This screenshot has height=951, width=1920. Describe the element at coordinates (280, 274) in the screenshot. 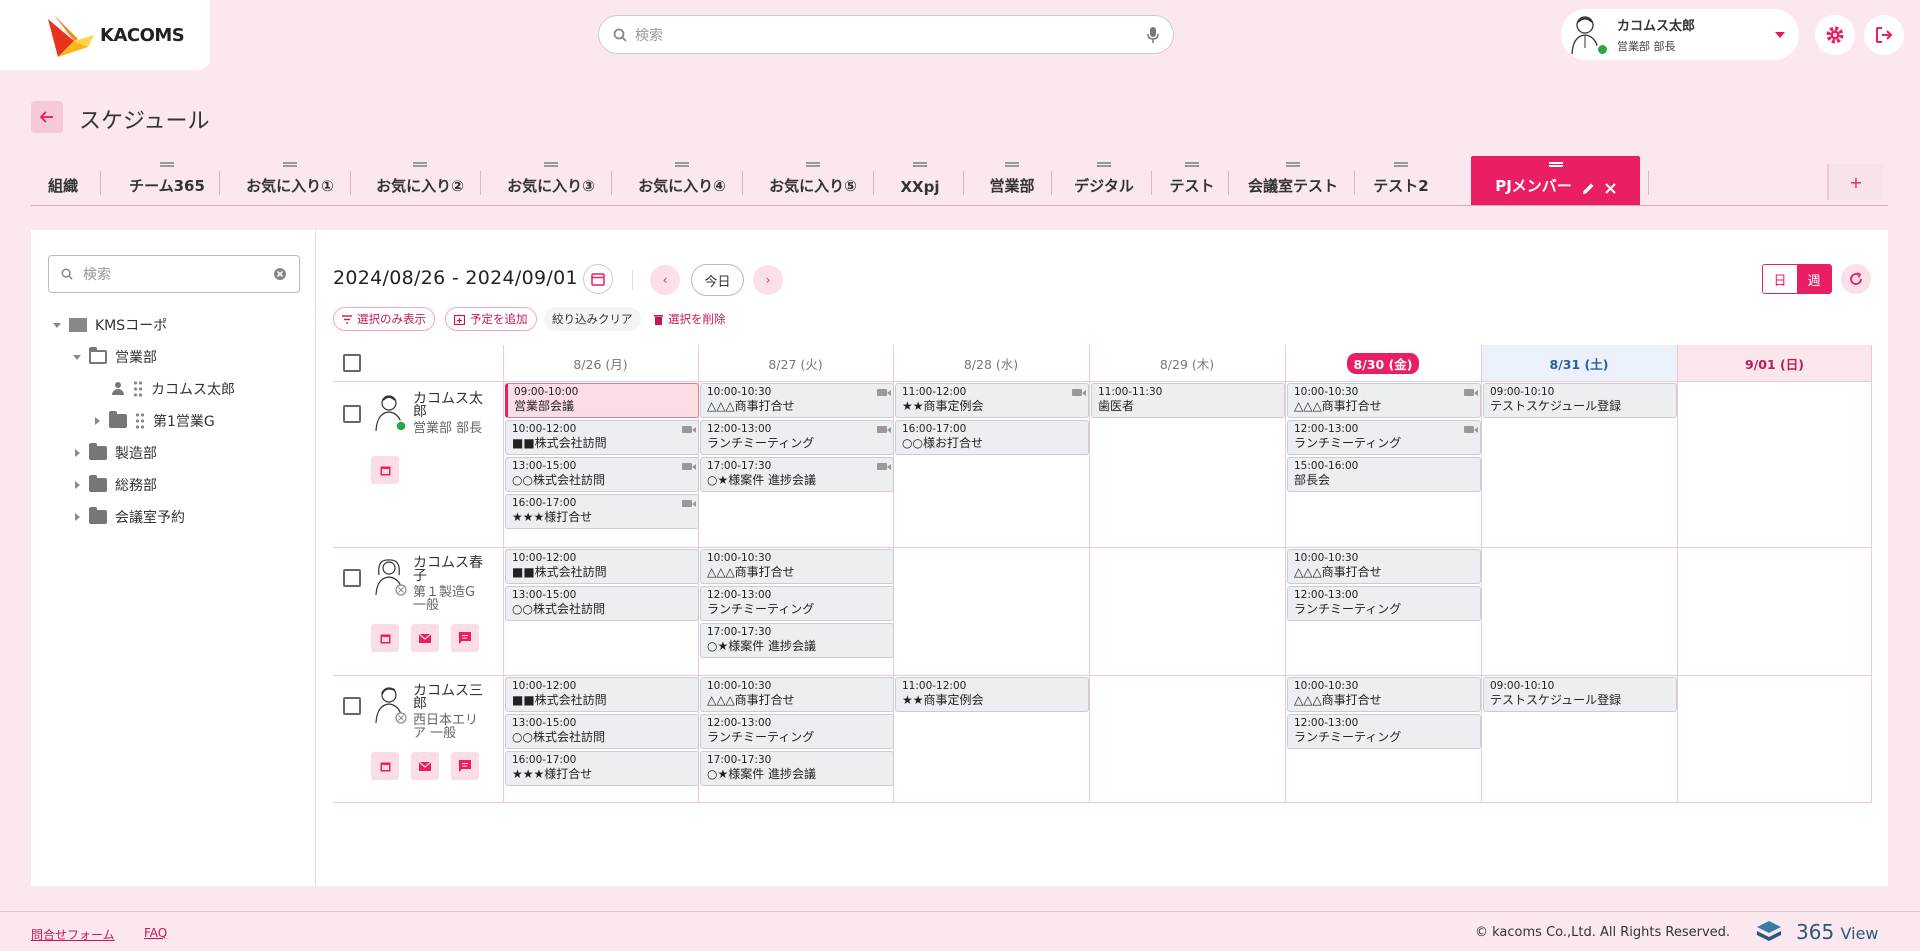

I see `clear-icon` at that location.